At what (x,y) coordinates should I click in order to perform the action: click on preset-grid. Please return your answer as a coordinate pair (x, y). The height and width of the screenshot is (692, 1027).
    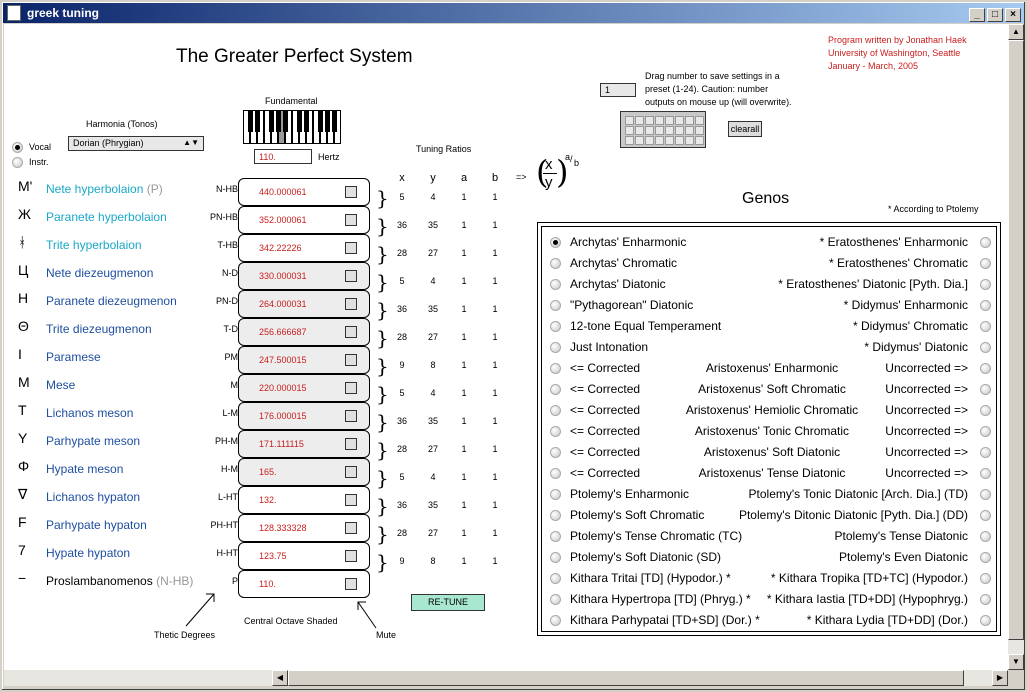
    Looking at the image, I should click on (663, 129).